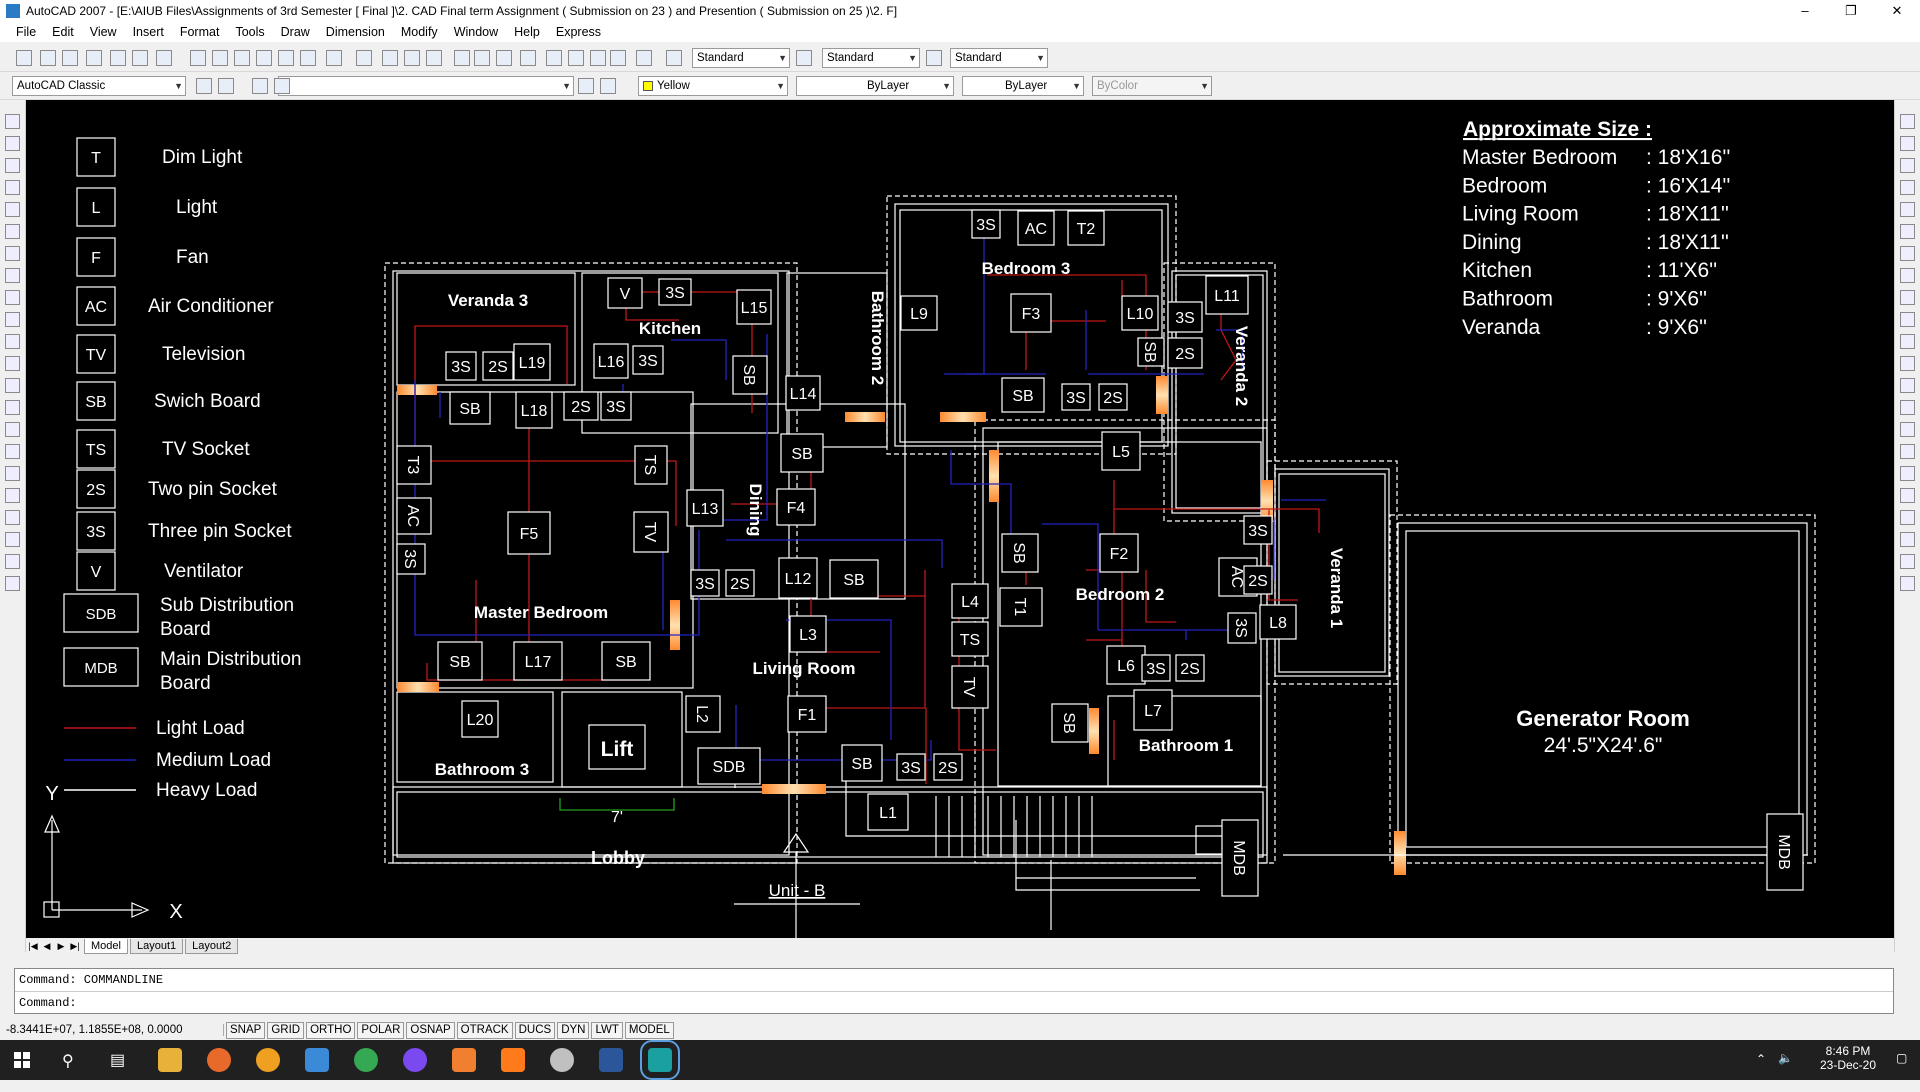 This screenshot has height=1092, width=1920. Describe the element at coordinates (419, 32) in the screenshot. I see `menu-modify: Modify` at that location.